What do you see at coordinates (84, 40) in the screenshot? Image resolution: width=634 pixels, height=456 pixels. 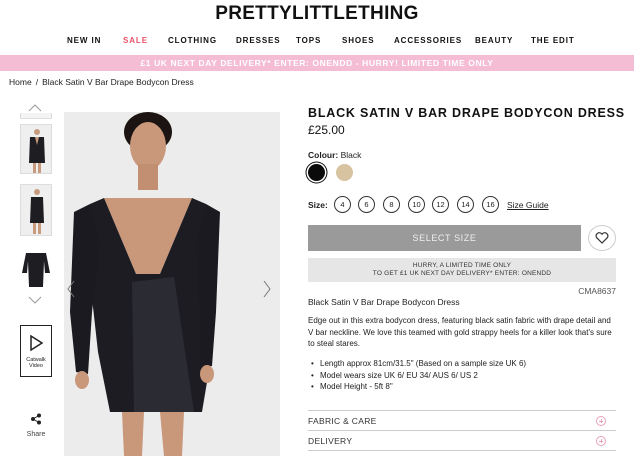 I see `nav-item-new-in: NEW IN` at bounding box center [84, 40].